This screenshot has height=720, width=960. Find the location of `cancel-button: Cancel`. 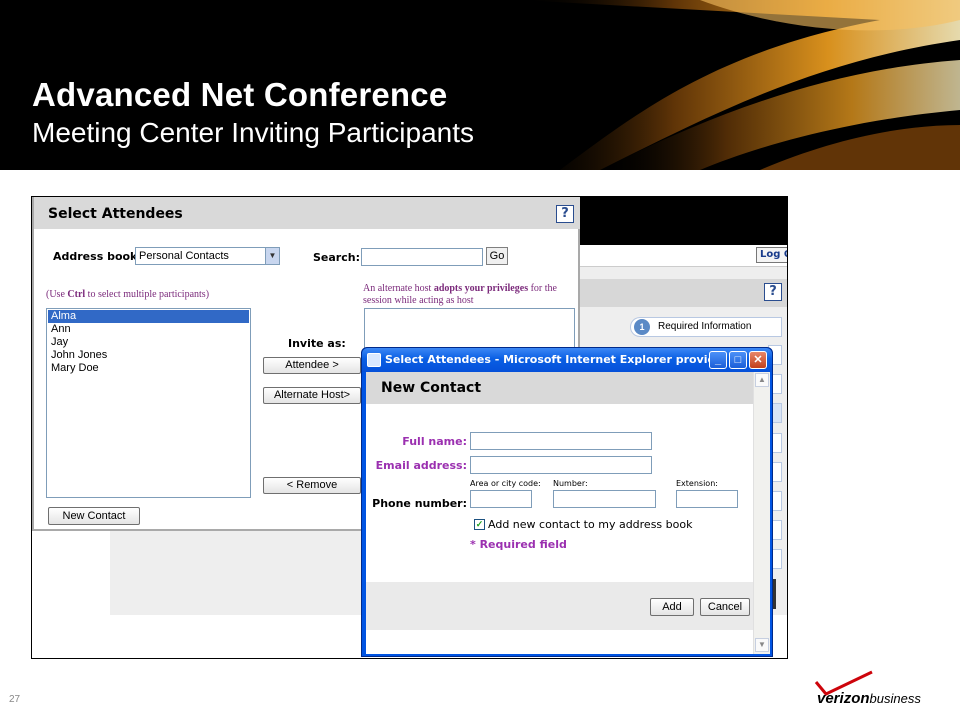

cancel-button: Cancel is located at coordinates (725, 607).